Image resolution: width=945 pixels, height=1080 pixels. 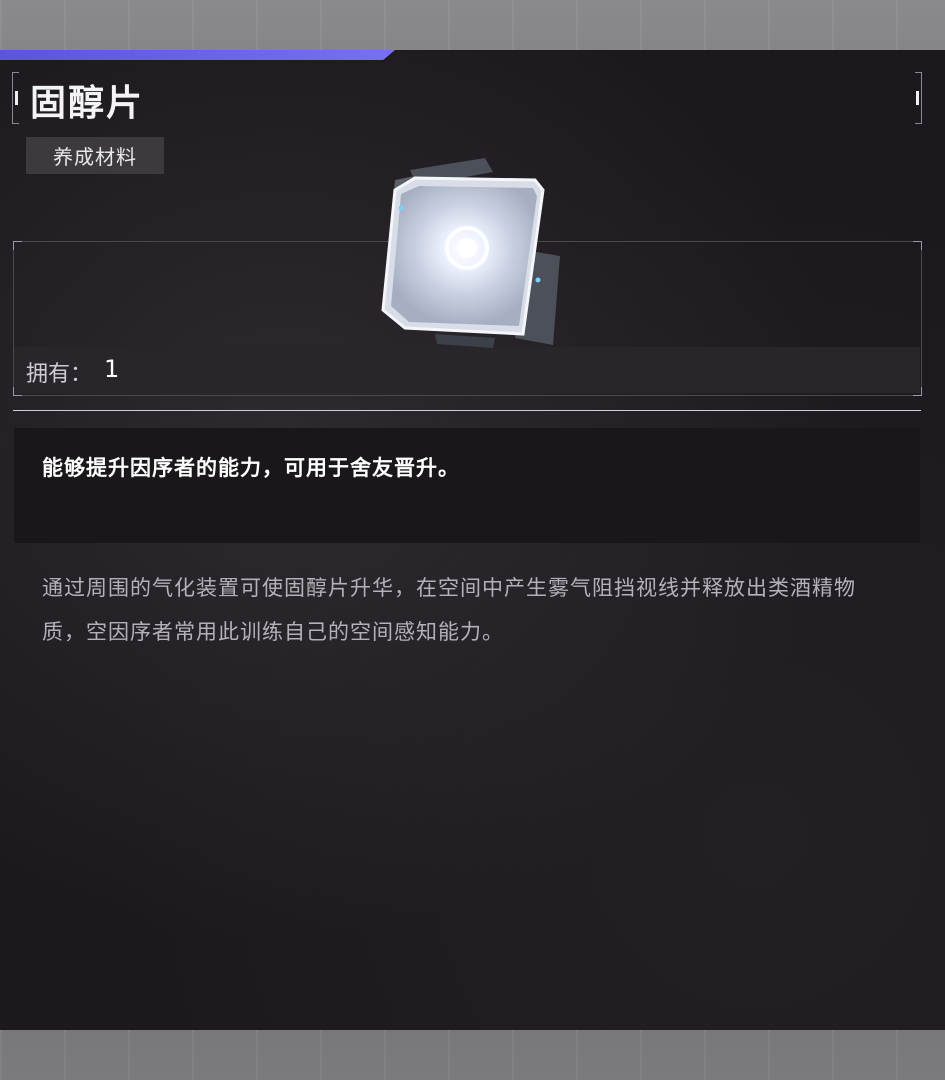 What do you see at coordinates (467, 410) in the screenshot?
I see `divider` at bounding box center [467, 410].